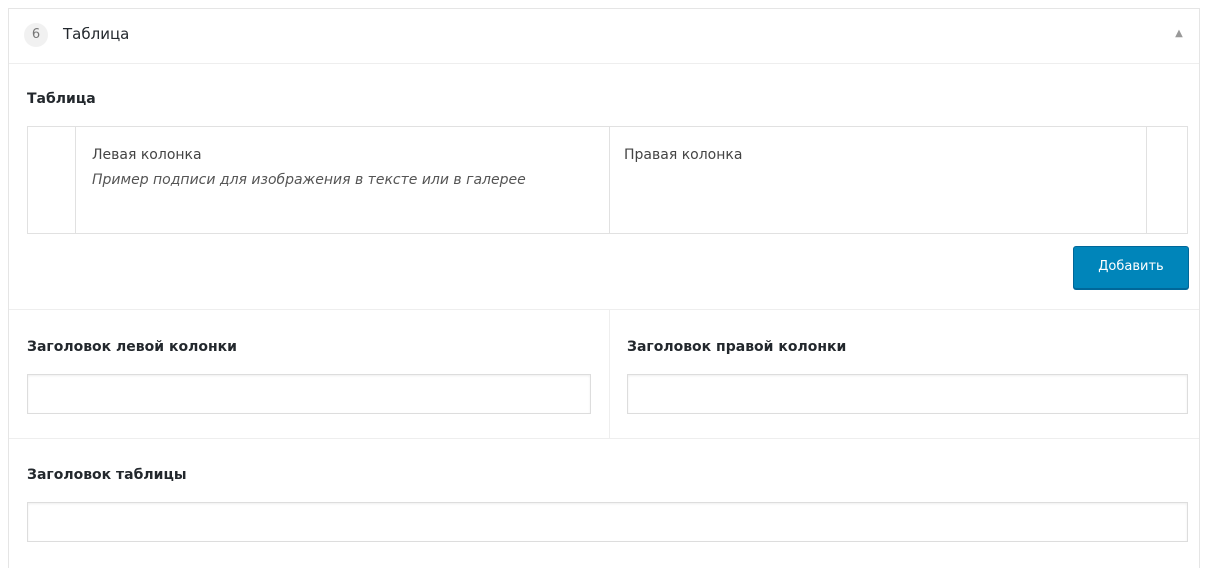 The image size is (1206, 568). What do you see at coordinates (878, 180) in the screenshot?
I see `right-column-cell: Правая колонка` at bounding box center [878, 180].